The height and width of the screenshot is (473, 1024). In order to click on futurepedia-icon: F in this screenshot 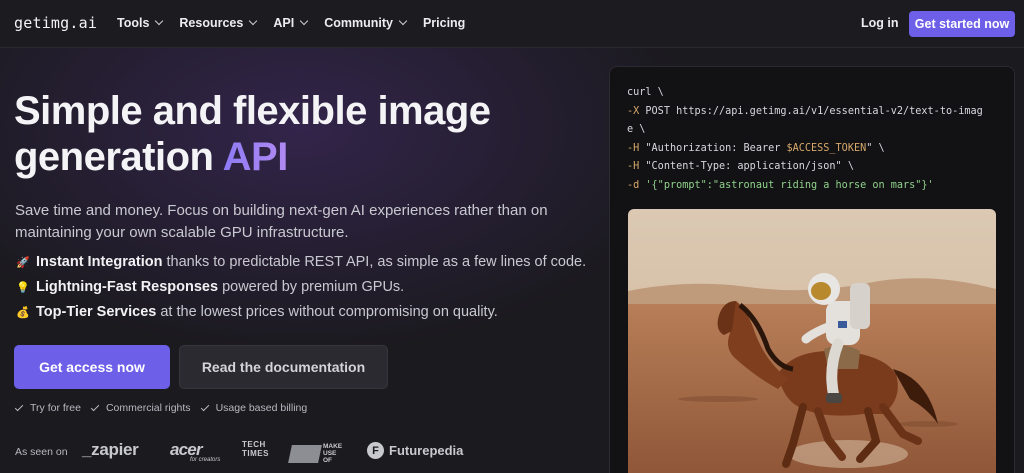, I will do `click(375, 450)`.